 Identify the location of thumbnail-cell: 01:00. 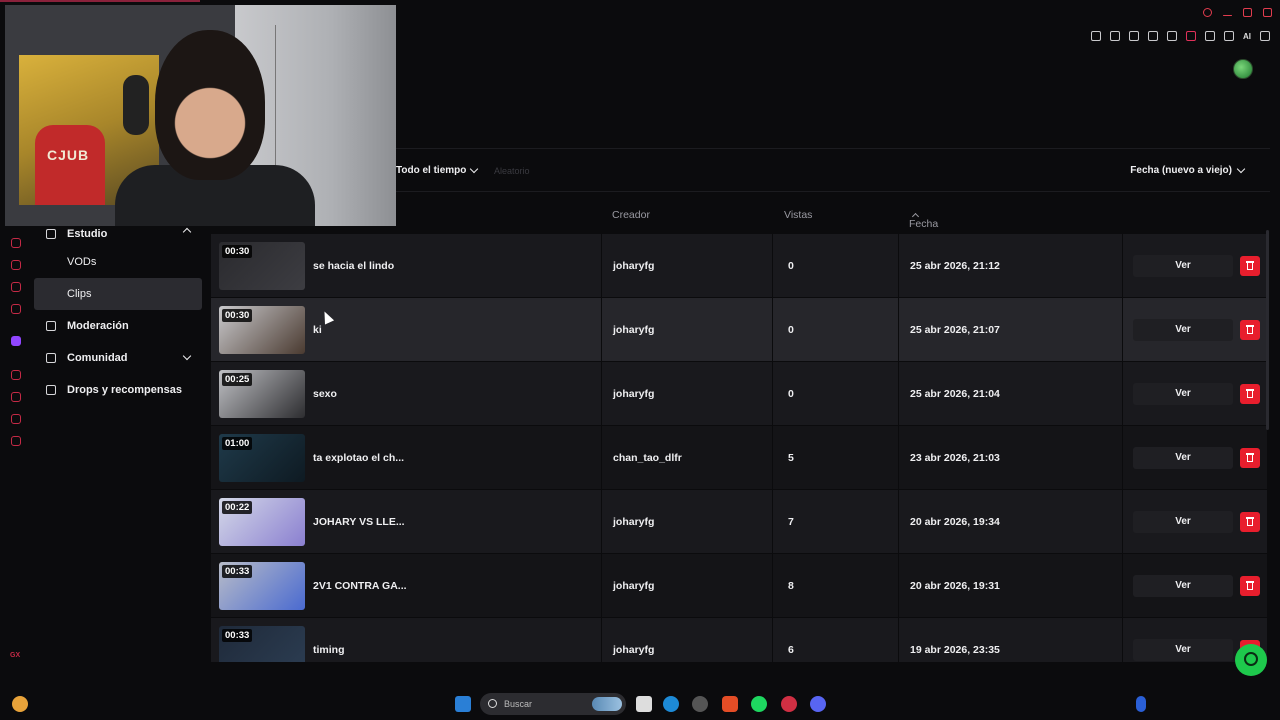
(262, 458).